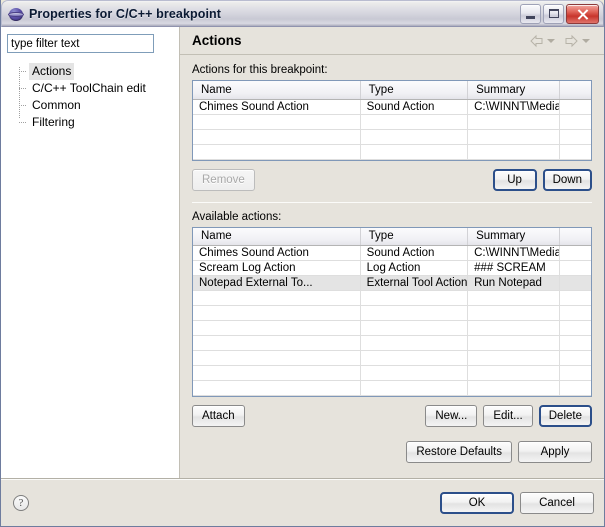  Describe the element at coordinates (551, 40) in the screenshot. I see `back-dropdown-icon` at that location.